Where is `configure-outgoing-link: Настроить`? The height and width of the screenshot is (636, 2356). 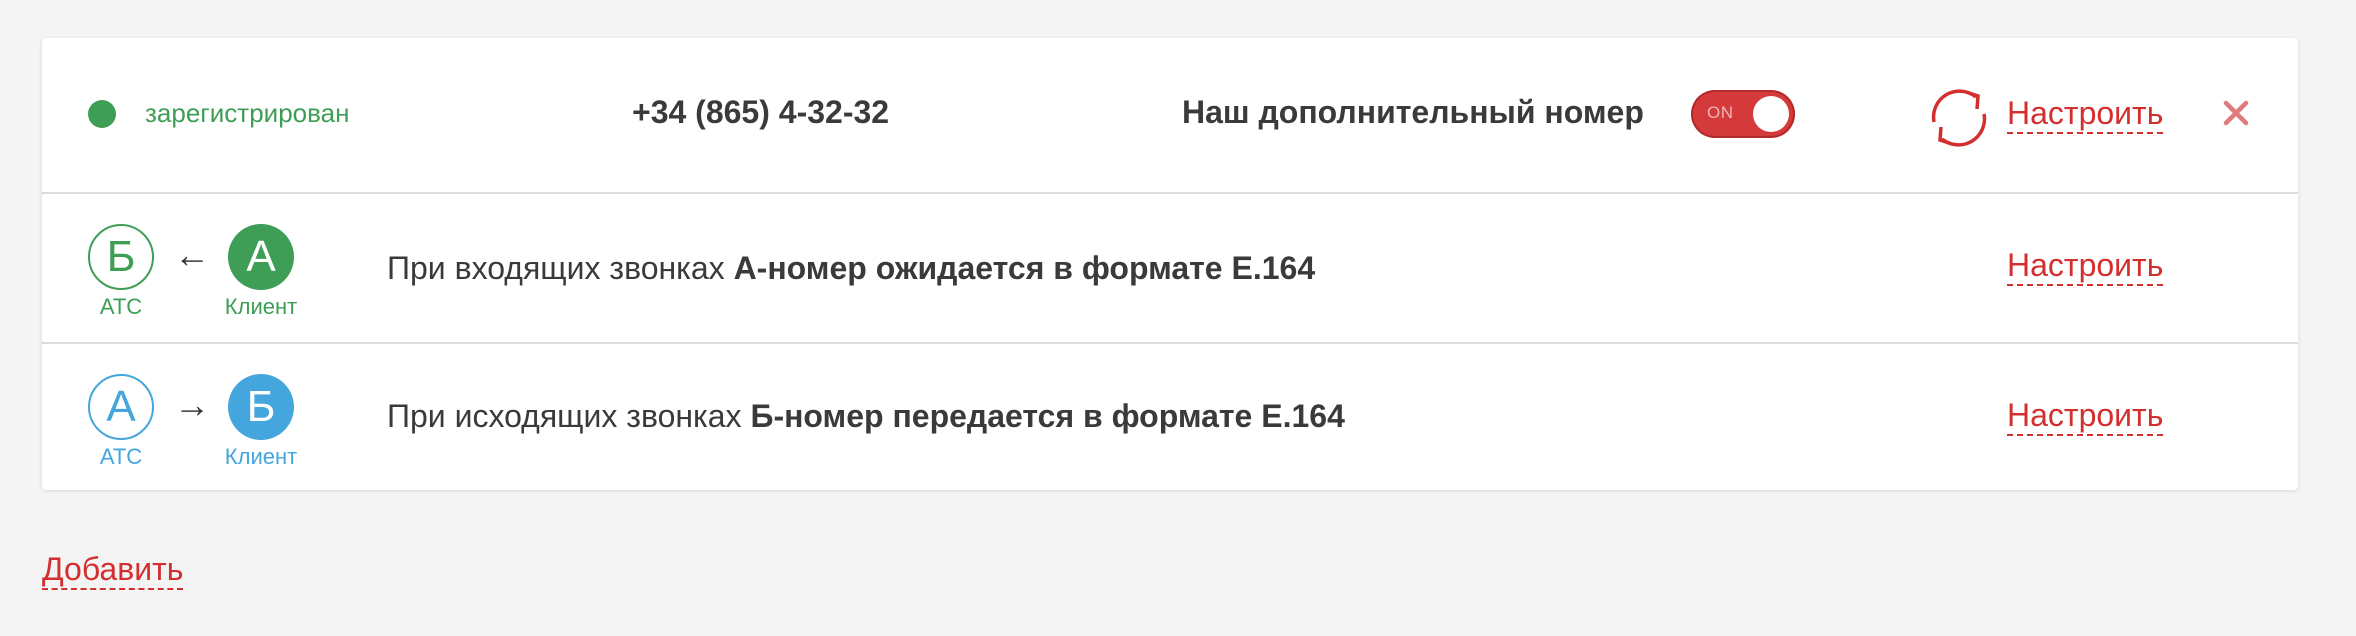 configure-outgoing-link: Настроить is located at coordinates (2085, 416).